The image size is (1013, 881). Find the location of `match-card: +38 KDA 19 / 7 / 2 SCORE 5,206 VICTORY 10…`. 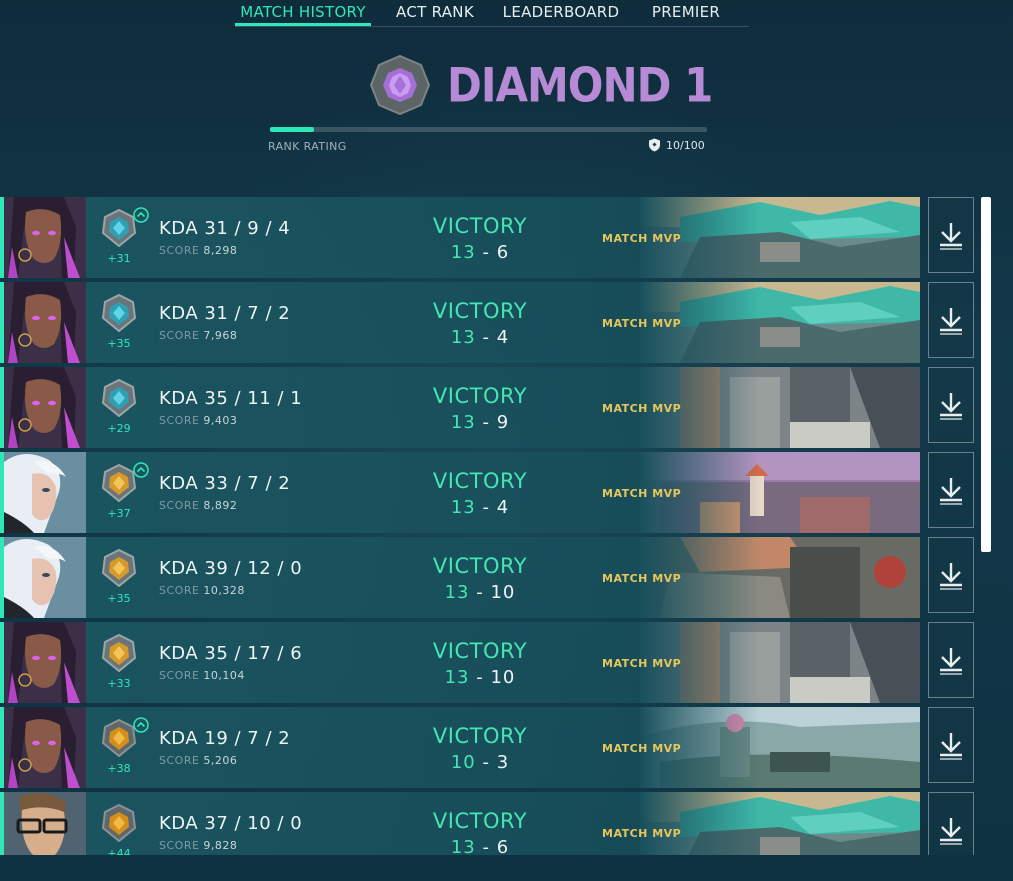

match-card: +38 KDA 19 / 7 / 2 SCORE 5,206 VICTORY 10… is located at coordinates (460, 747).